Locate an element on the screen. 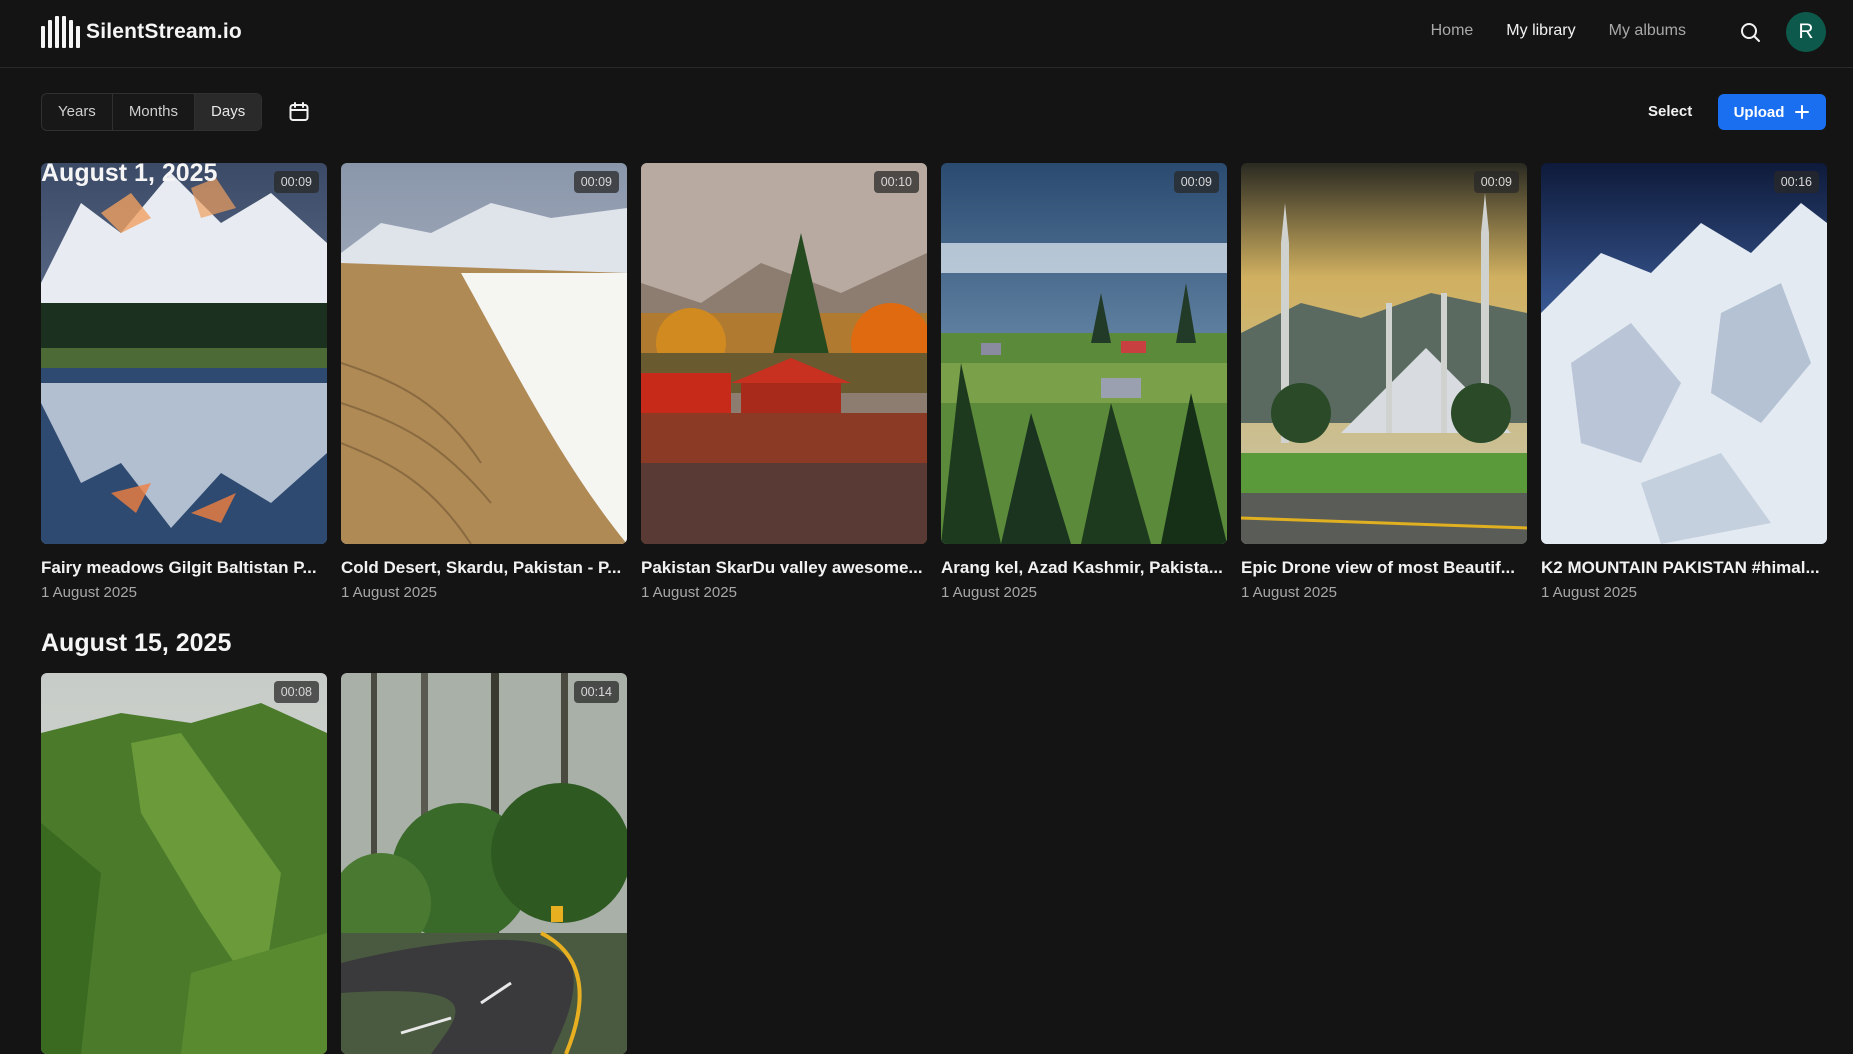 The height and width of the screenshot is (1054, 1853). video-thumbnail: 00:16 is located at coordinates (1684, 353).